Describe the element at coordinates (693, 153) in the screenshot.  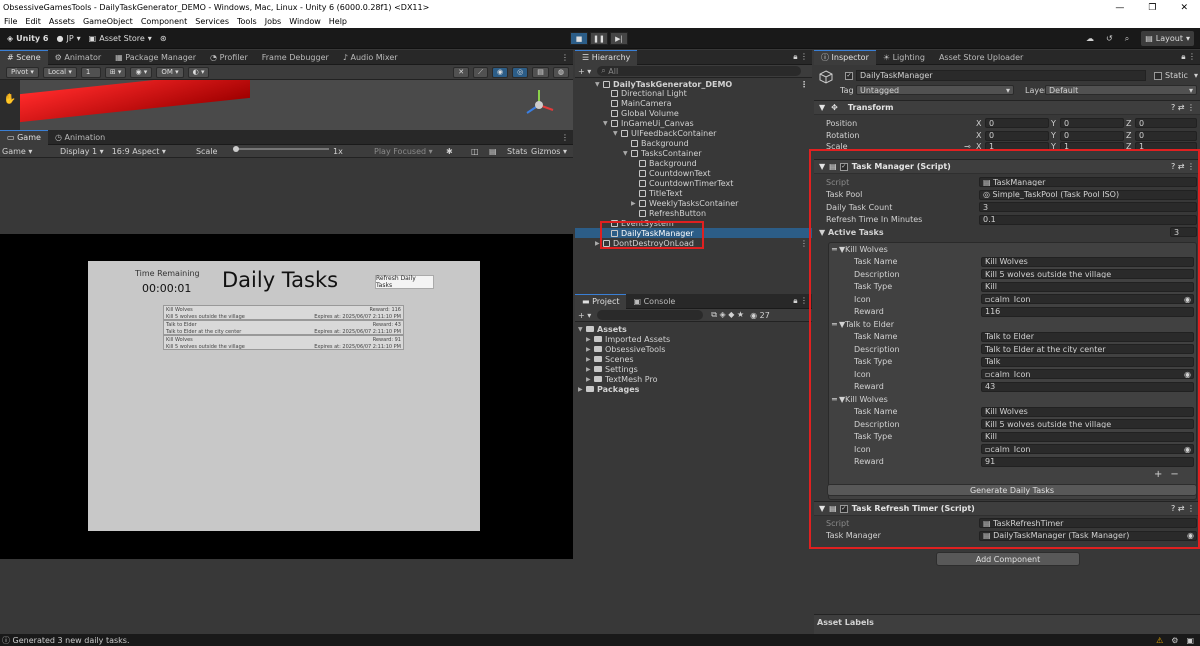
I see `hierarchy-item: ▼ TasksContainer` at that location.